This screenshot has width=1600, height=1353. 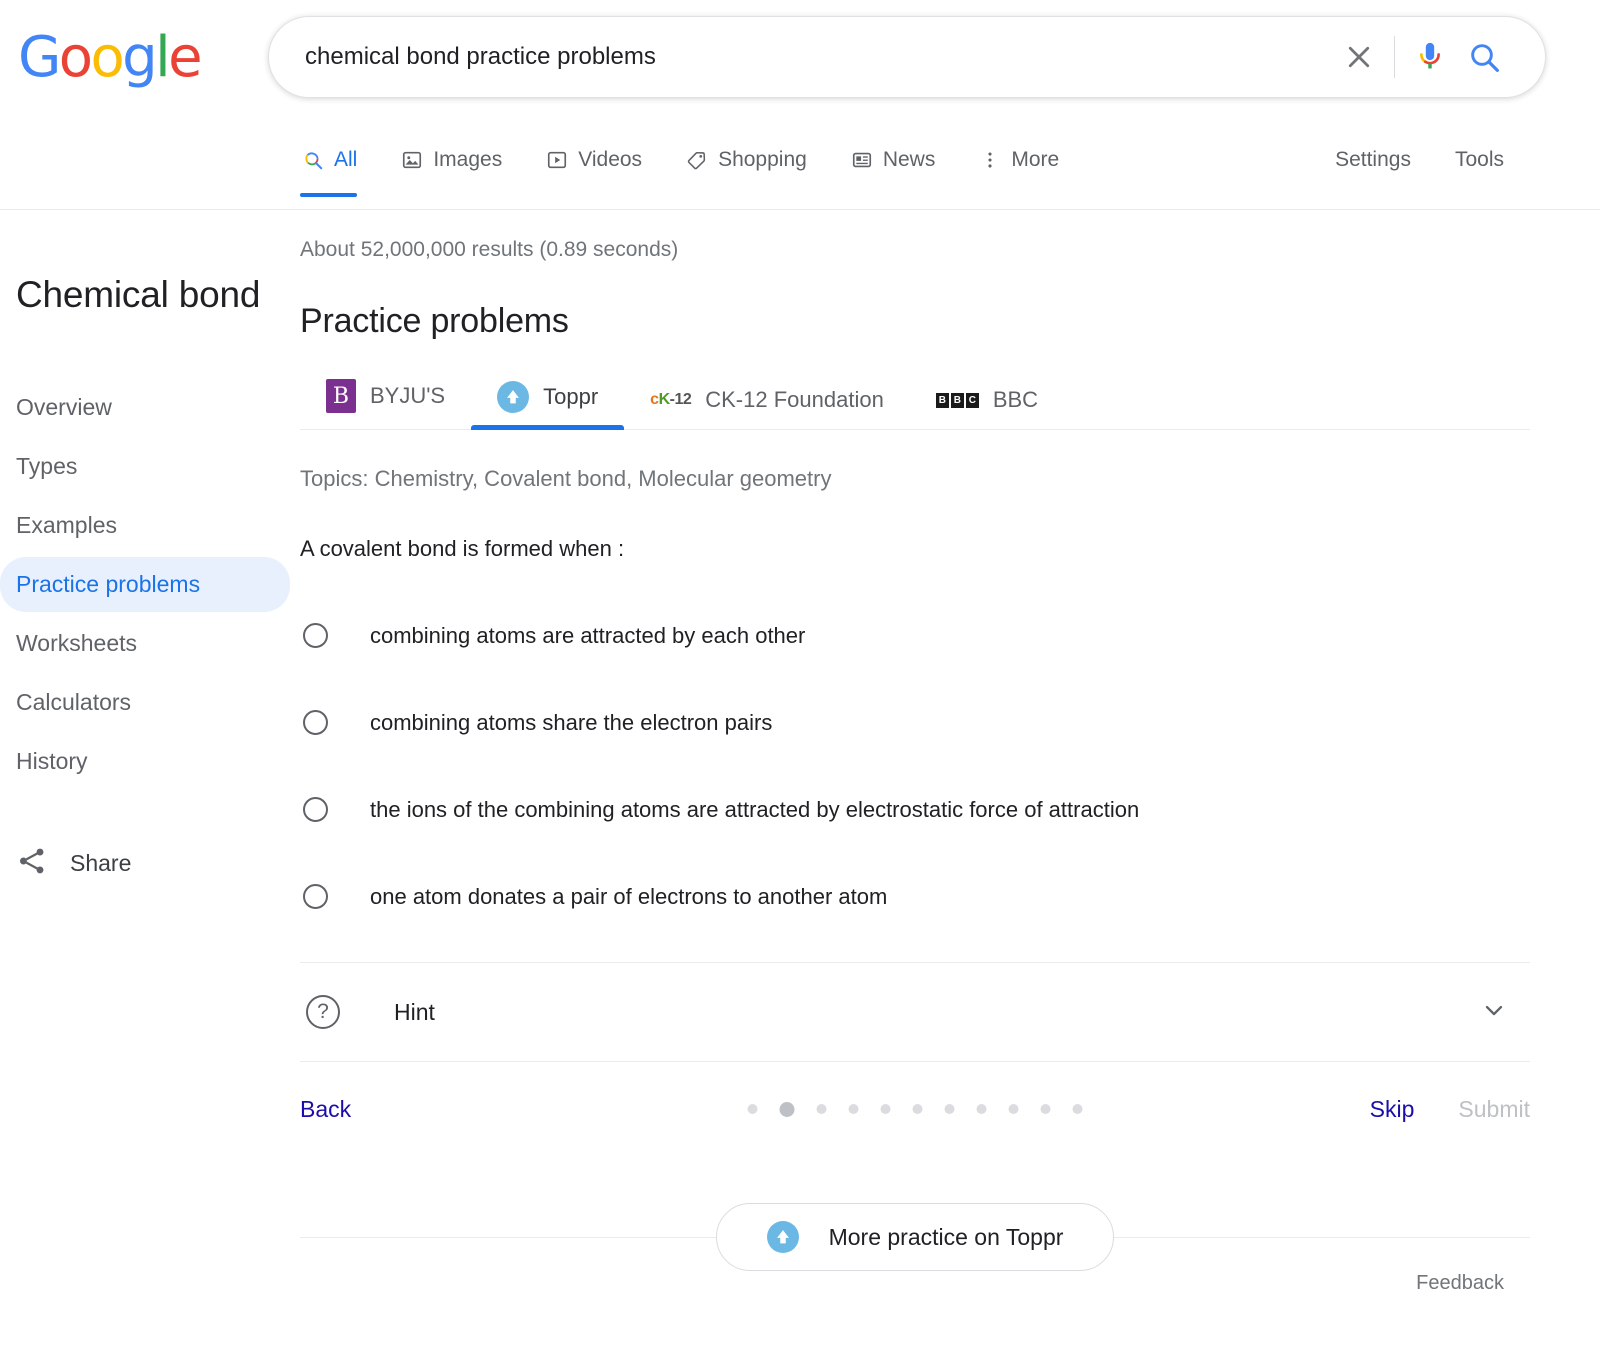 I want to click on tab-videos: Videos, so click(x=594, y=160).